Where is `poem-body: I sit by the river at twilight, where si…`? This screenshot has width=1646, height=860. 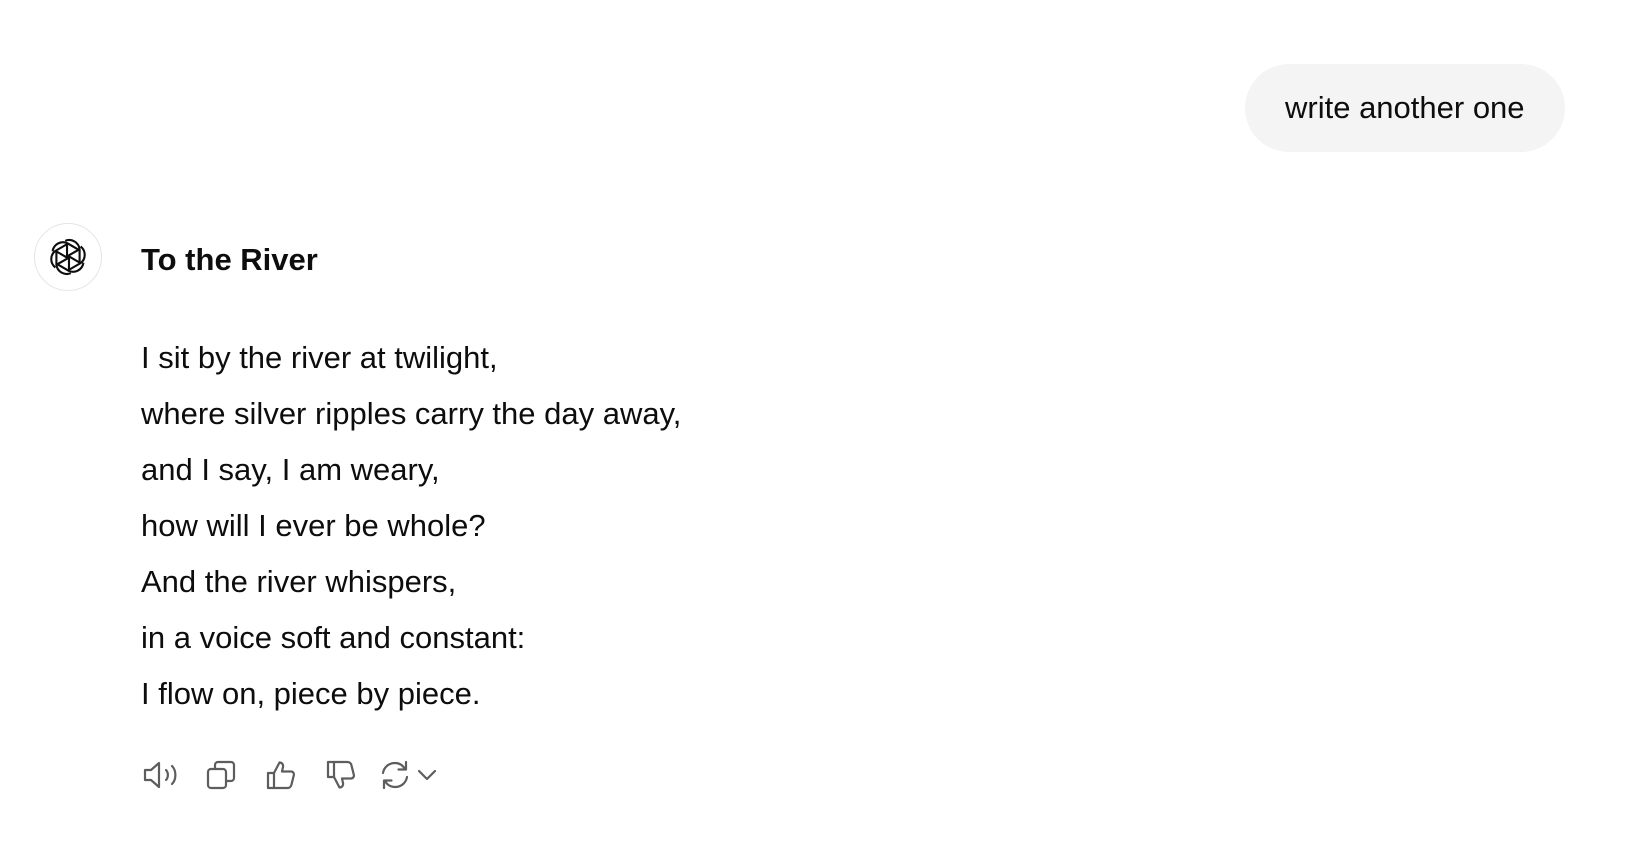
poem-body: I sit by the river at twilight, where si… is located at coordinates (411, 526).